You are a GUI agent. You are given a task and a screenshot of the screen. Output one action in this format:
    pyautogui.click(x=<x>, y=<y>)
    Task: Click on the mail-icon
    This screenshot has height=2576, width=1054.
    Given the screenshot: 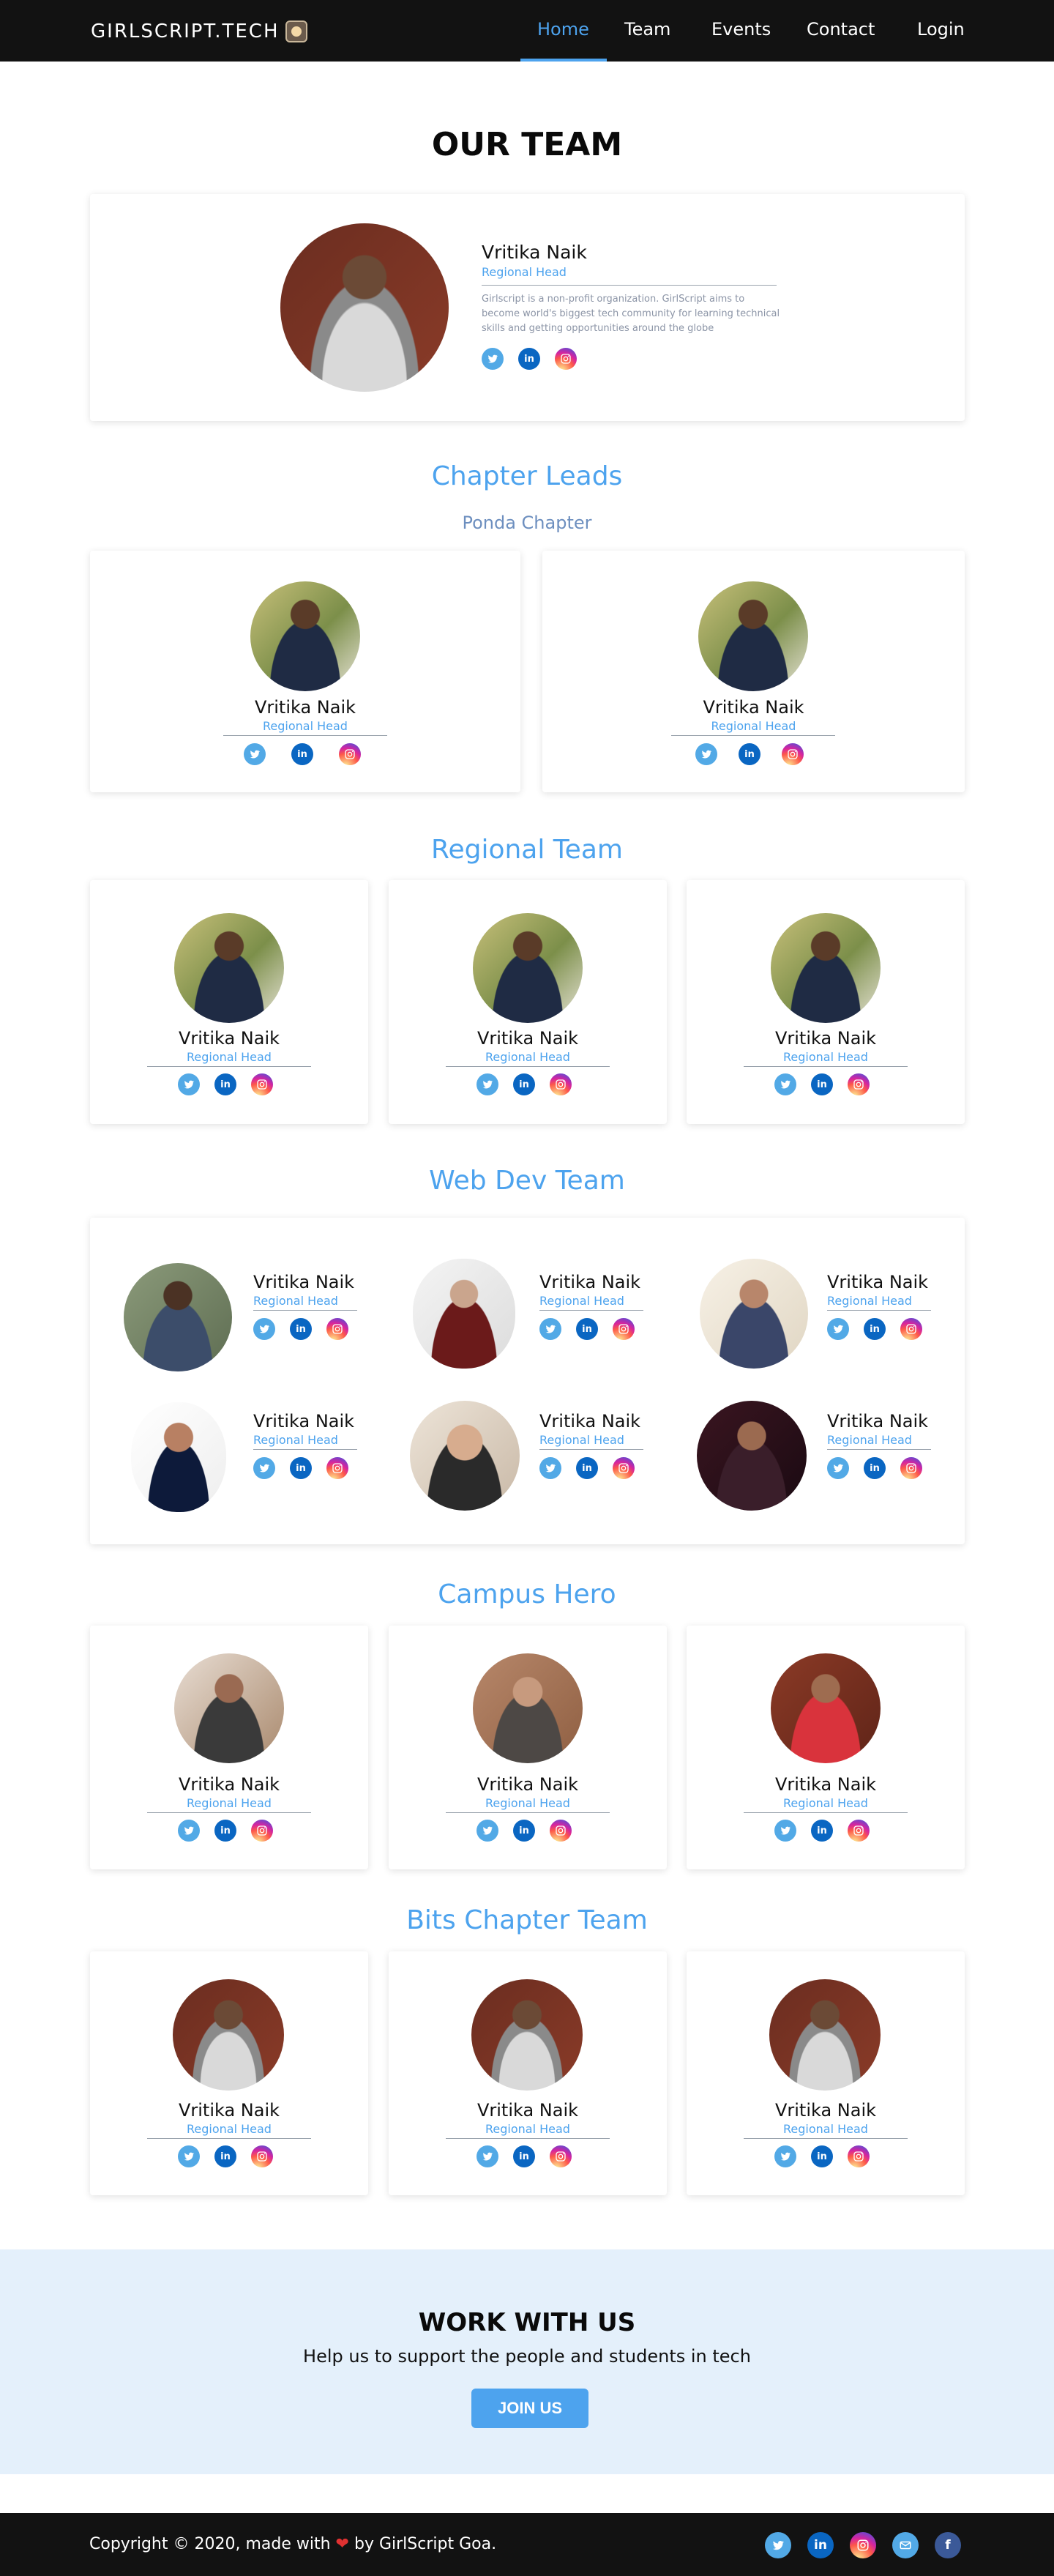 What is the action you would take?
    pyautogui.click(x=905, y=2545)
    